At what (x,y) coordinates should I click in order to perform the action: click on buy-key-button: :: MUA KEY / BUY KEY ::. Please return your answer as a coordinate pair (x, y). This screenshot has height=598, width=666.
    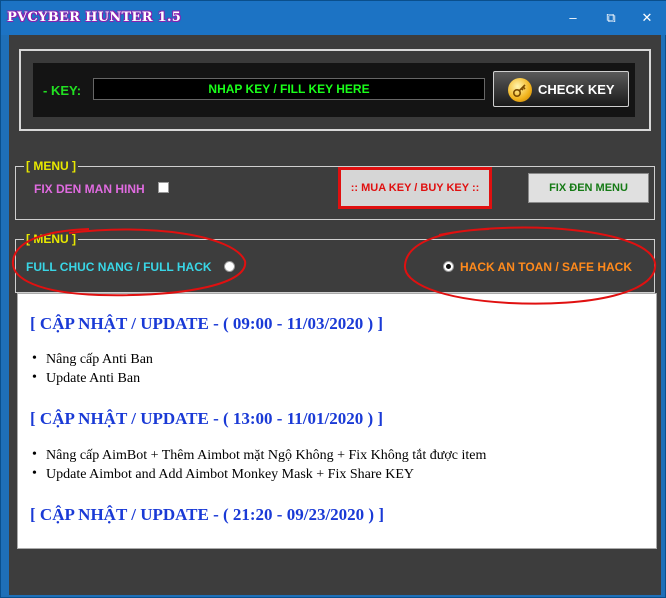
    Looking at the image, I should click on (415, 188).